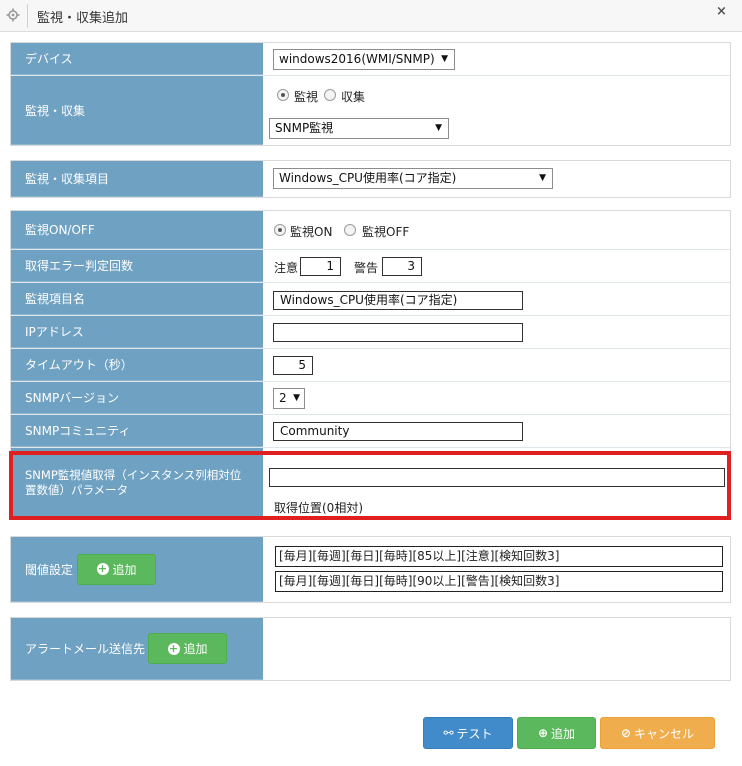 The image size is (742, 766). I want to click on alert-mail-add-button: + 追加, so click(188, 648).